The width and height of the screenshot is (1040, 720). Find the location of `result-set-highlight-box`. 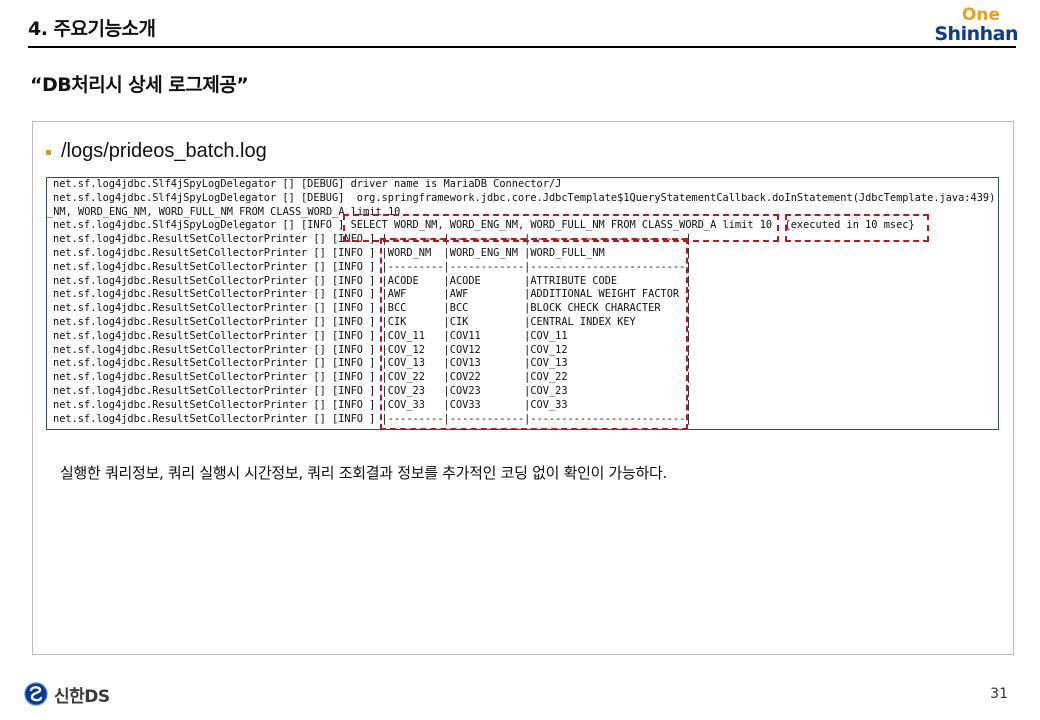

result-set-highlight-box is located at coordinates (534, 333).